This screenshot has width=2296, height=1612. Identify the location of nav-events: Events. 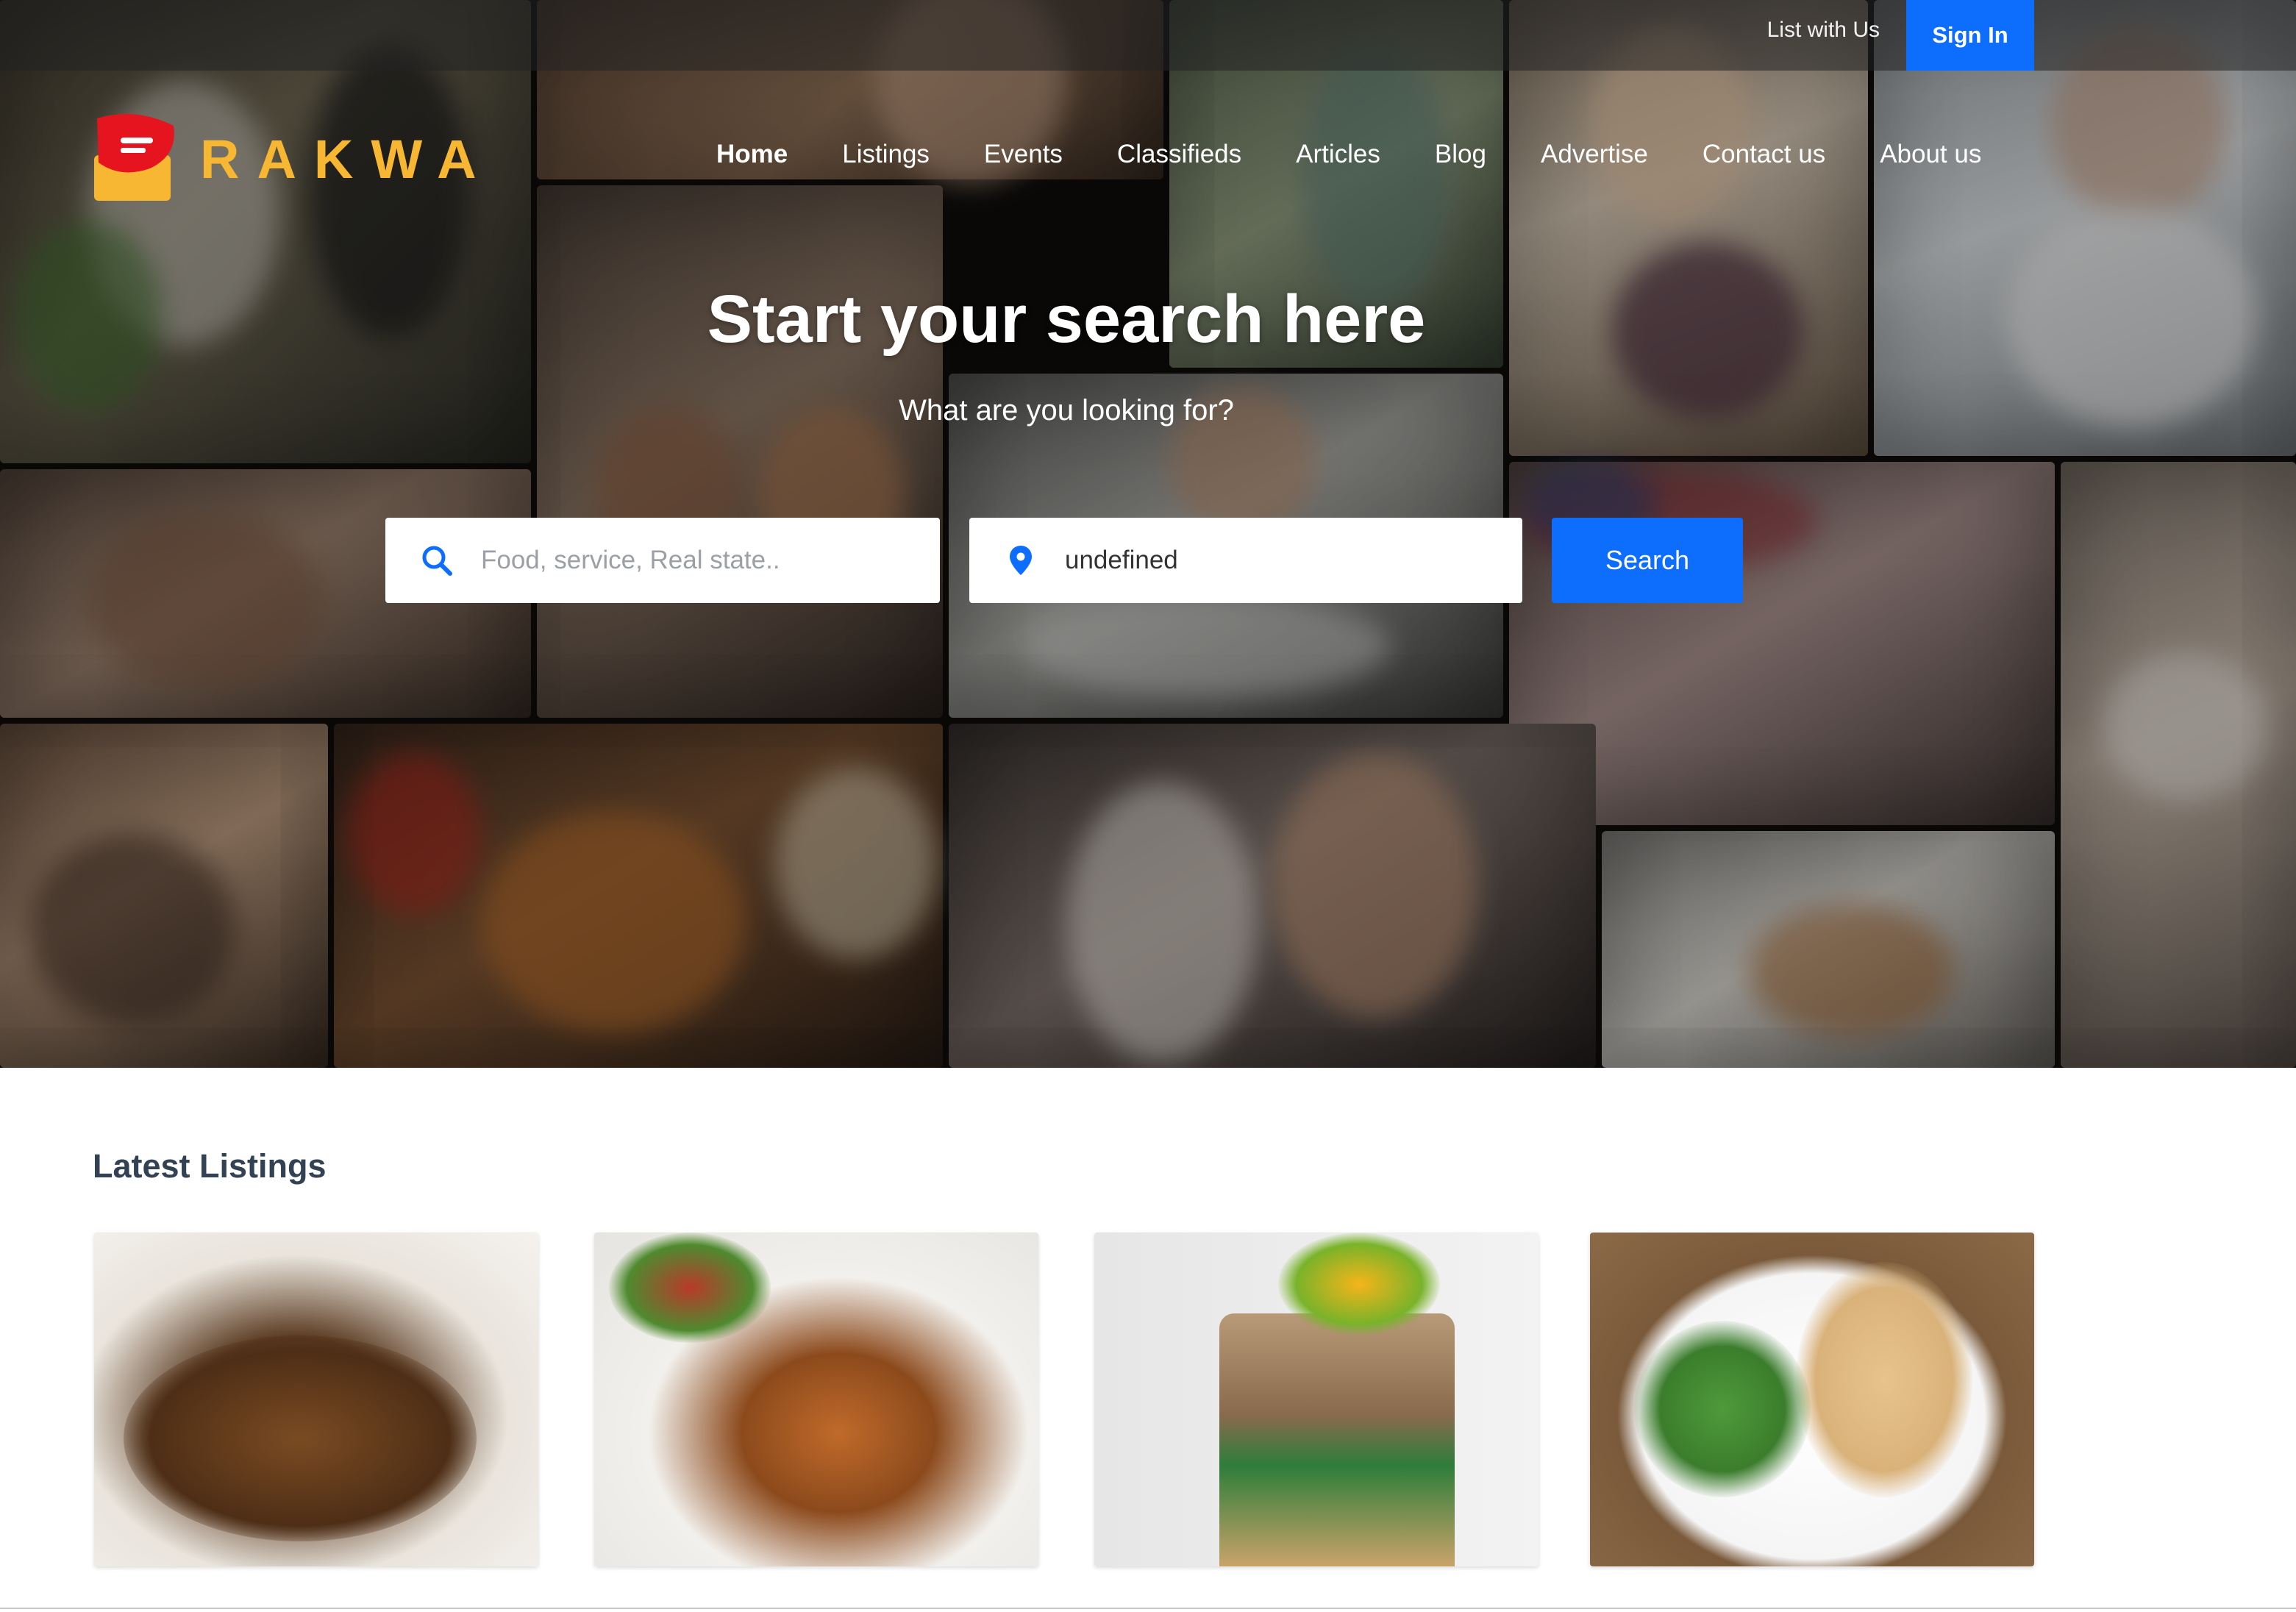
(1024, 154).